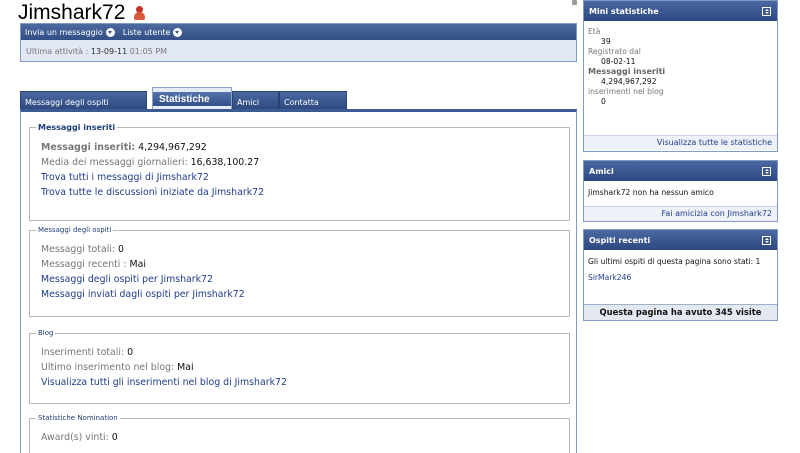 Image resolution: width=800 pixels, height=453 pixels. Describe the element at coordinates (305, 249) in the screenshot. I see `stat-guest-total: Messaggi totali: 0` at that location.